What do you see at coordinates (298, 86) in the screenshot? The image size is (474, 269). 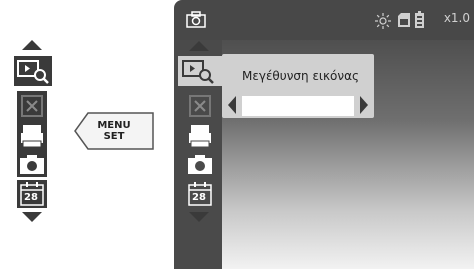 I see `zoom-setting-panel: Μεγέθυνση εικόνας` at bounding box center [298, 86].